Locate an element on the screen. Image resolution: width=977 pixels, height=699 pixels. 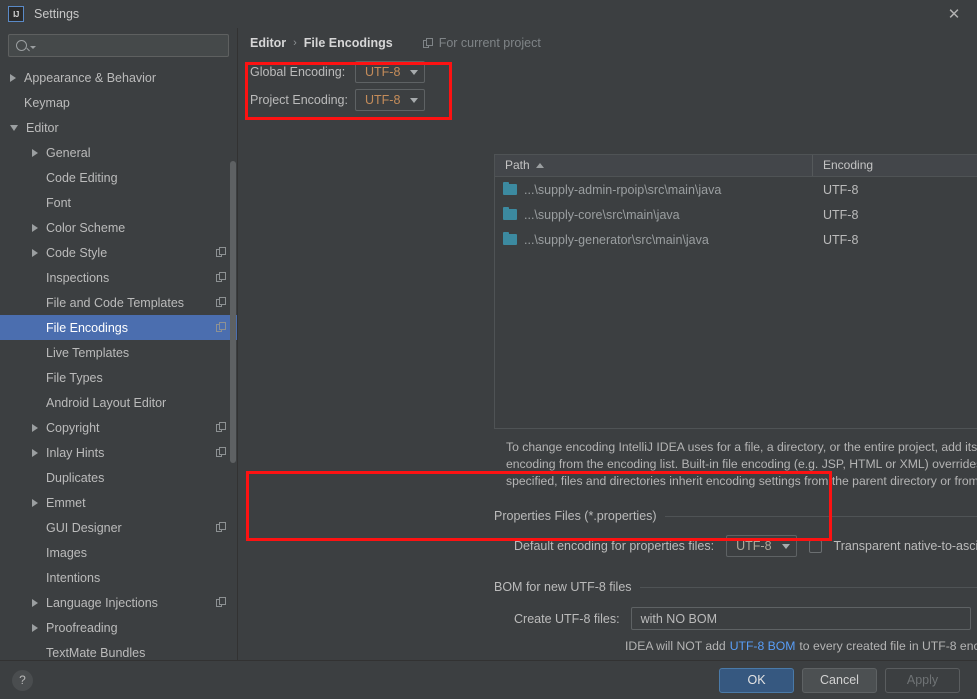
table-row: ...\supply-core\src\main\java UTF-8 is located at coordinates (736, 214).